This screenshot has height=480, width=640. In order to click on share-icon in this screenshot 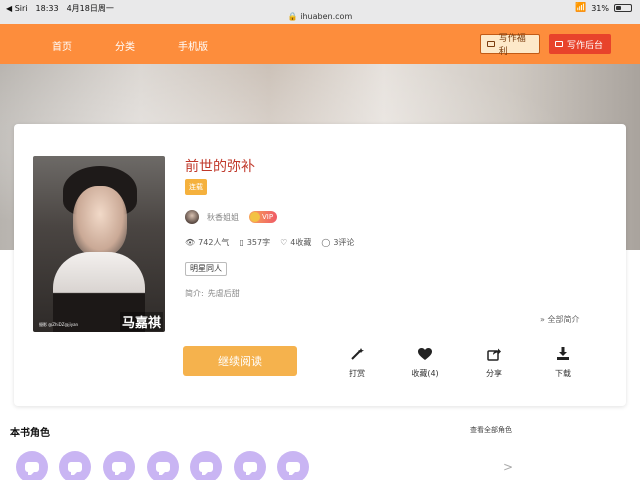, I will do `click(494, 354)`.